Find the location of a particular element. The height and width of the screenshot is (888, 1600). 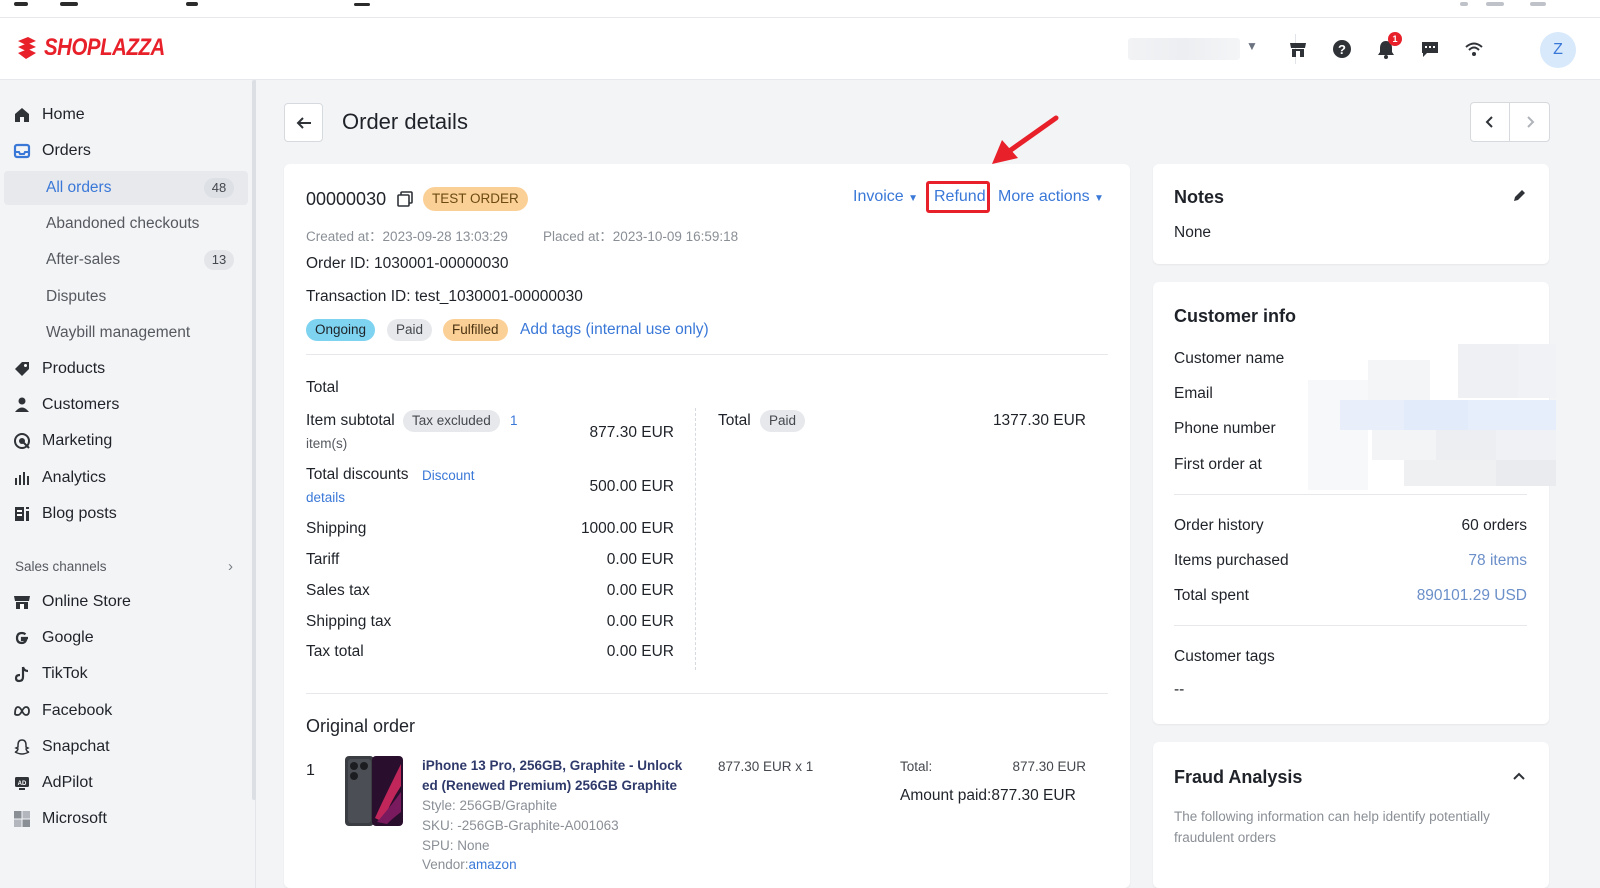

placed-at-label: Placed at： is located at coordinates (578, 236).